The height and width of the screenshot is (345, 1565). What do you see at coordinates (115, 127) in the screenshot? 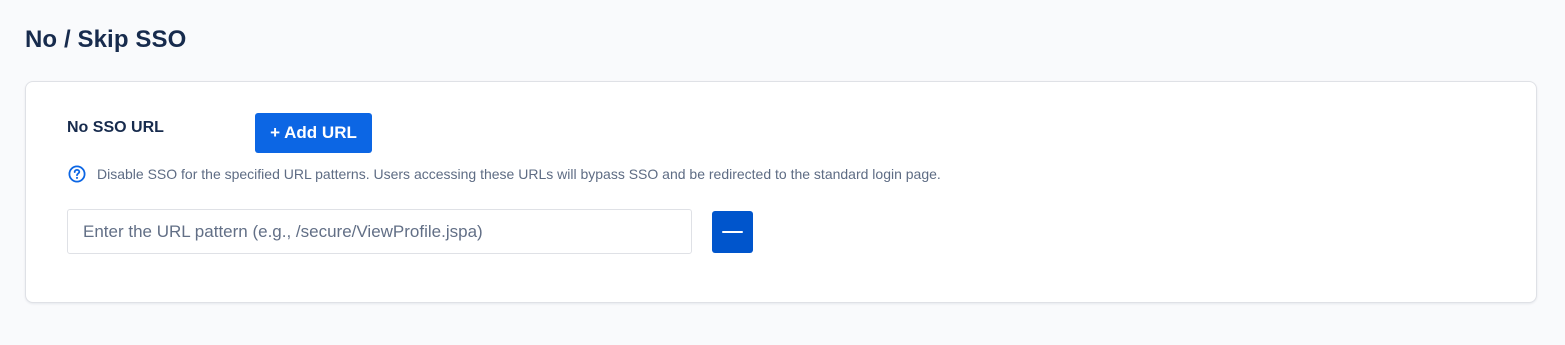
I see `no-sso-url-label: No SSO URL` at bounding box center [115, 127].